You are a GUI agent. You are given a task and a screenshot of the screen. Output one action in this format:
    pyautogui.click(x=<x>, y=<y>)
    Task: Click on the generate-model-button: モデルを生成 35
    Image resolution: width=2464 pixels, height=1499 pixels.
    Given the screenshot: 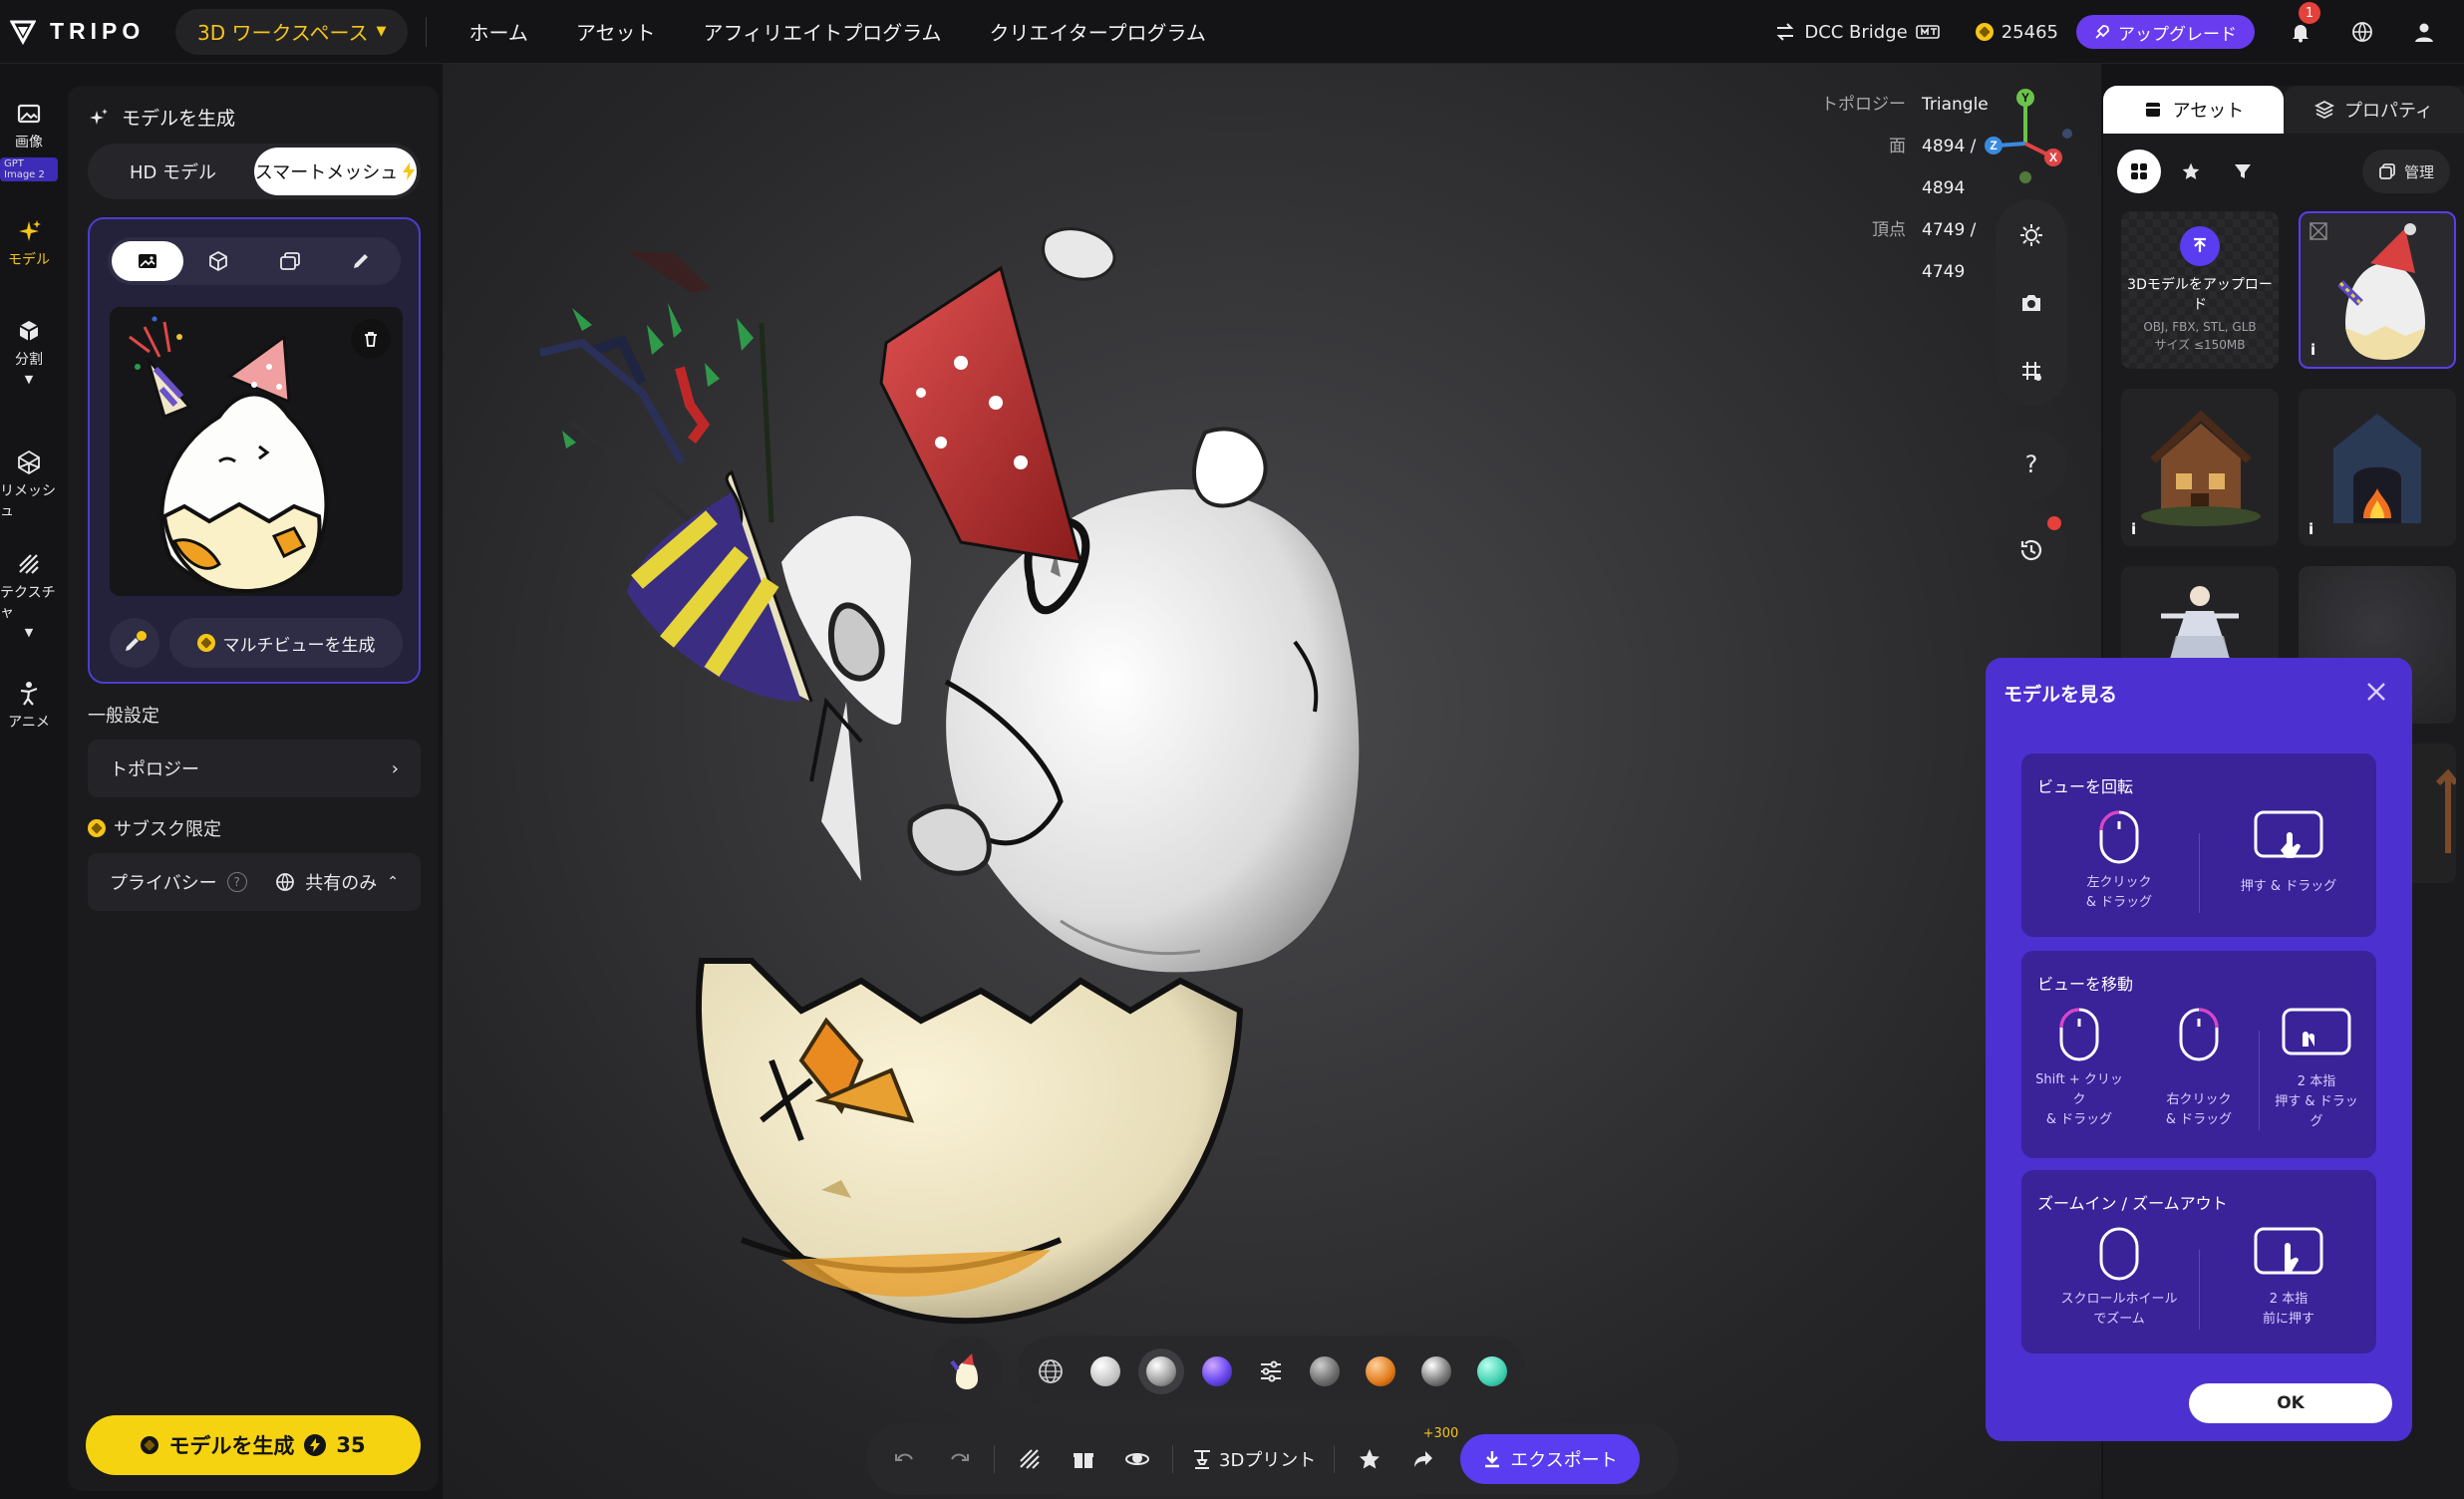 What is the action you would take?
    pyautogui.click(x=254, y=1445)
    